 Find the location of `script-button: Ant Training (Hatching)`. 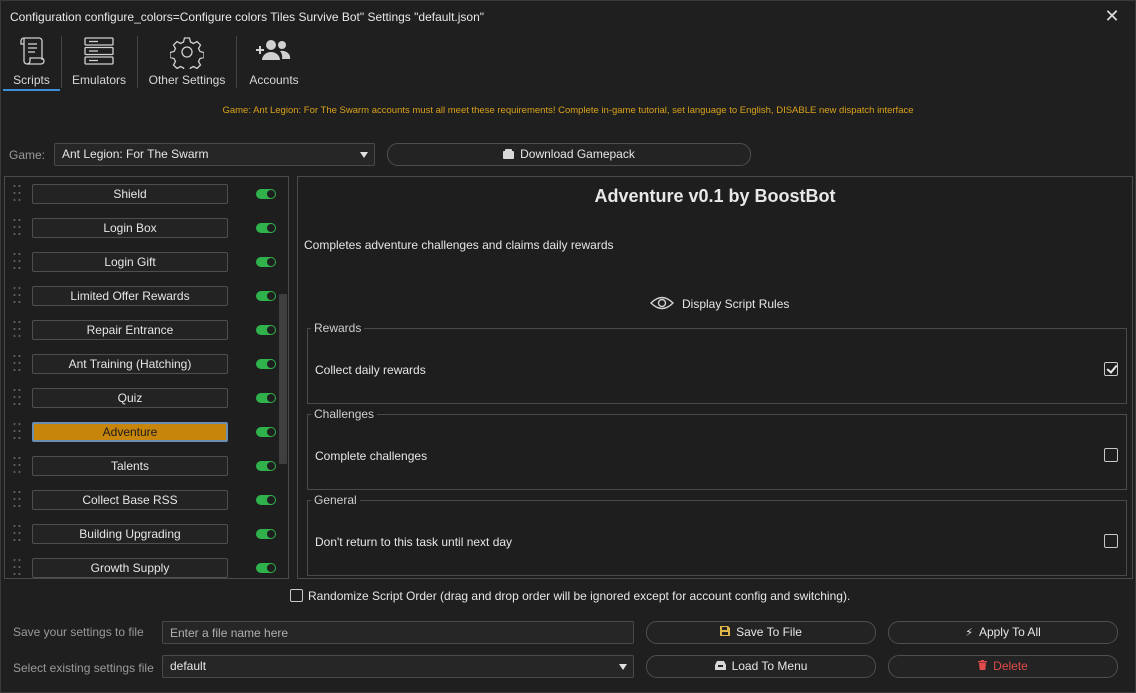

script-button: Ant Training (Hatching) is located at coordinates (130, 364).